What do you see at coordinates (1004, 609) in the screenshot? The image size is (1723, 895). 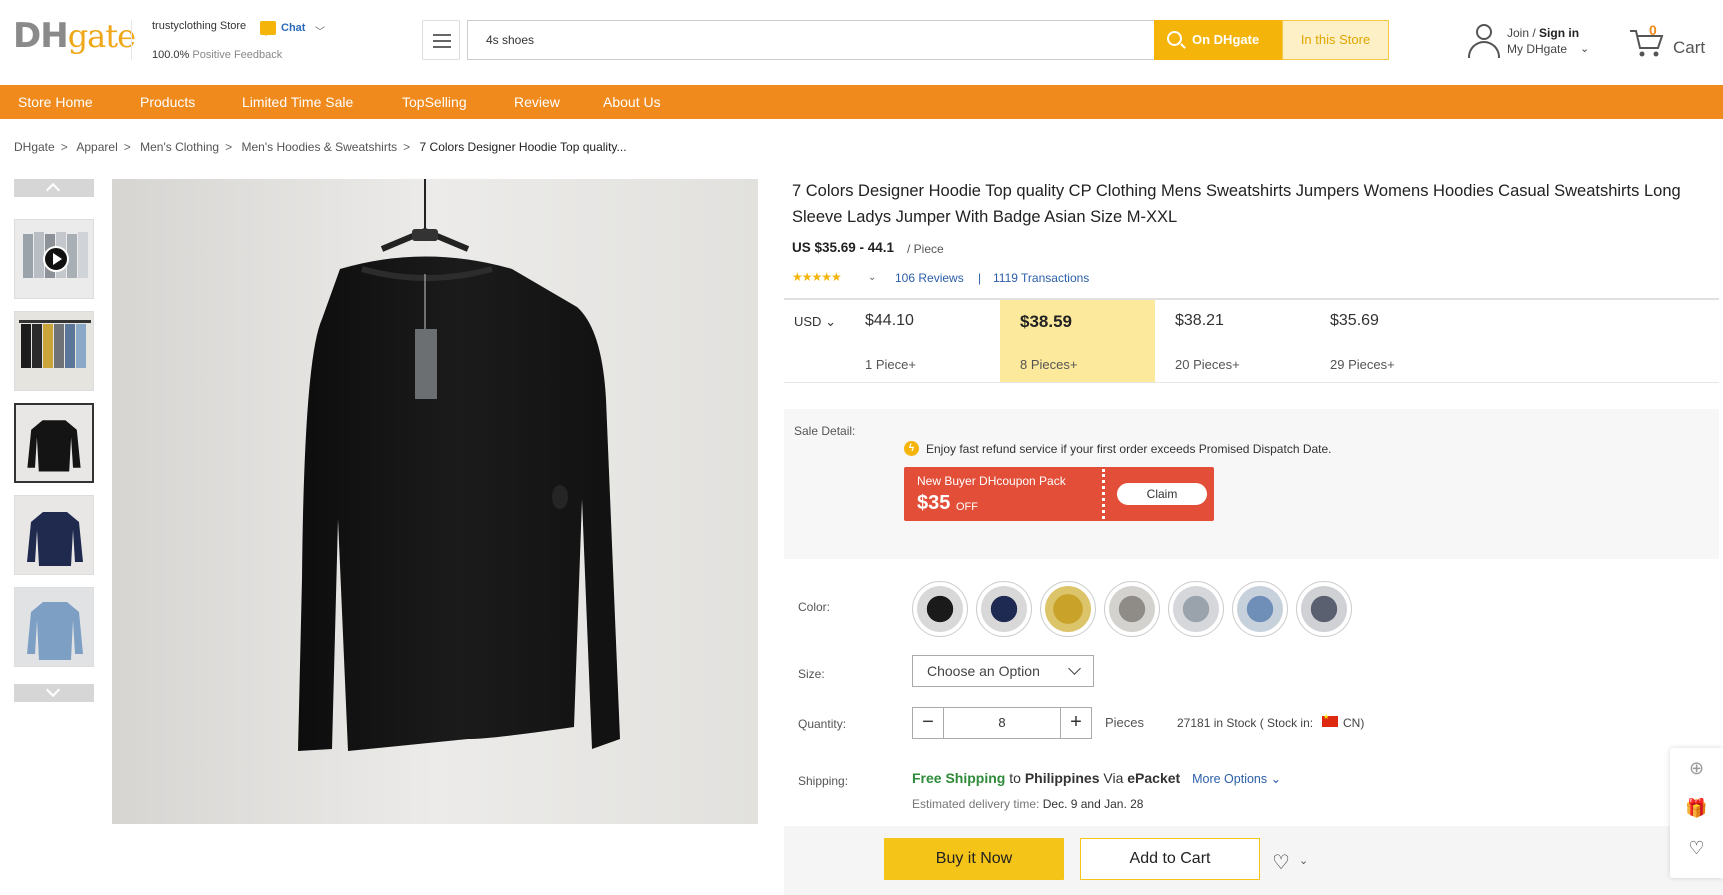 I see `color-swatch-navy` at bounding box center [1004, 609].